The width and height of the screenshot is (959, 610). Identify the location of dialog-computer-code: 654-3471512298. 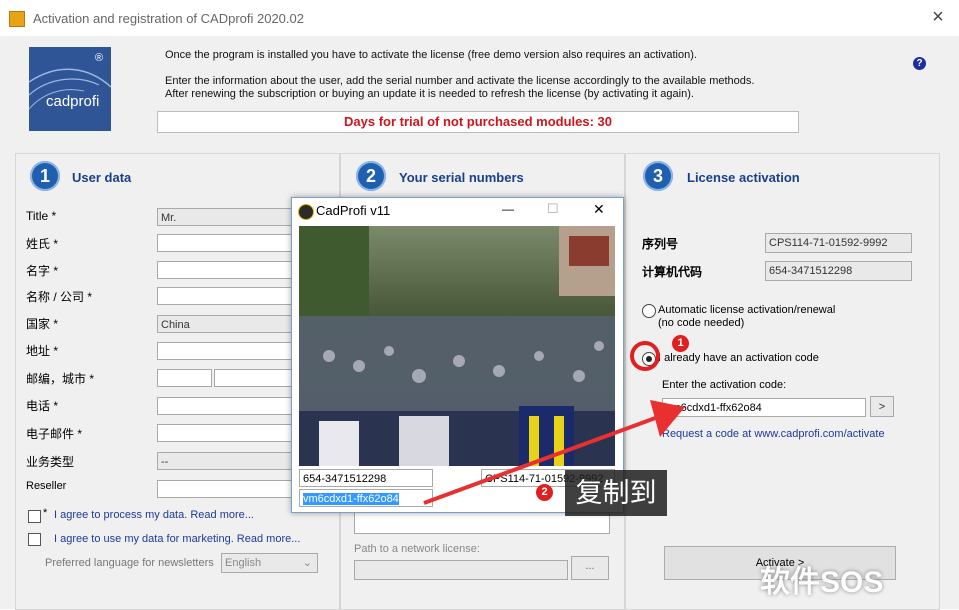
(366, 478).